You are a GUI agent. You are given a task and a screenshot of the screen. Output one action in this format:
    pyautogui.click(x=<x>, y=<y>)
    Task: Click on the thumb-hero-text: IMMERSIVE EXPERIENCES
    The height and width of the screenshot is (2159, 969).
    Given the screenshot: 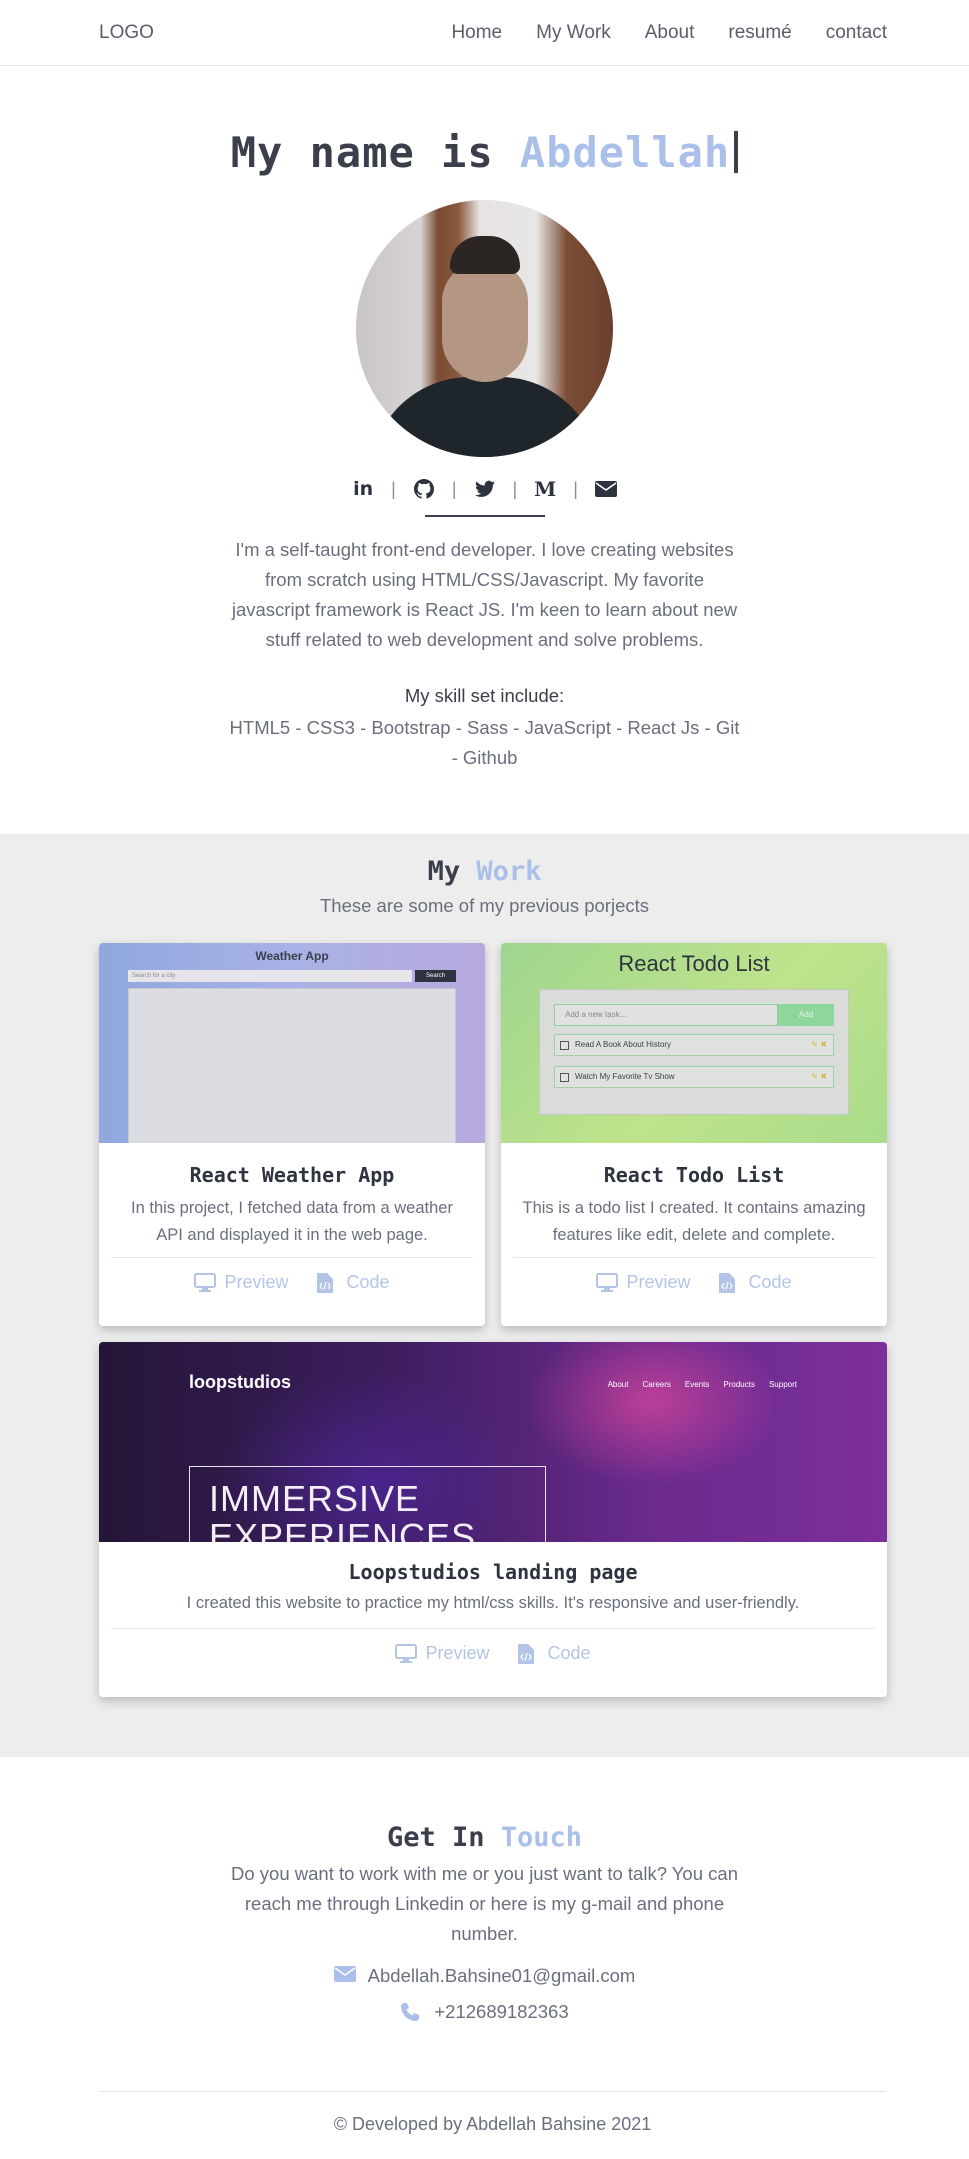 What is the action you would take?
    pyautogui.click(x=342, y=1510)
    